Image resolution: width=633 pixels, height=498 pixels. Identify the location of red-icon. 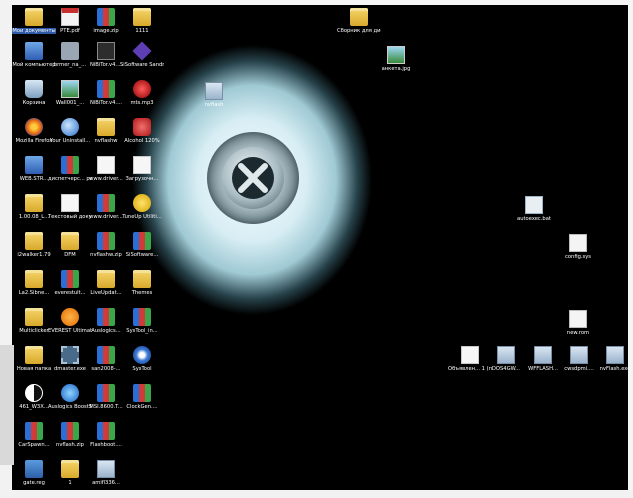
(142, 89).